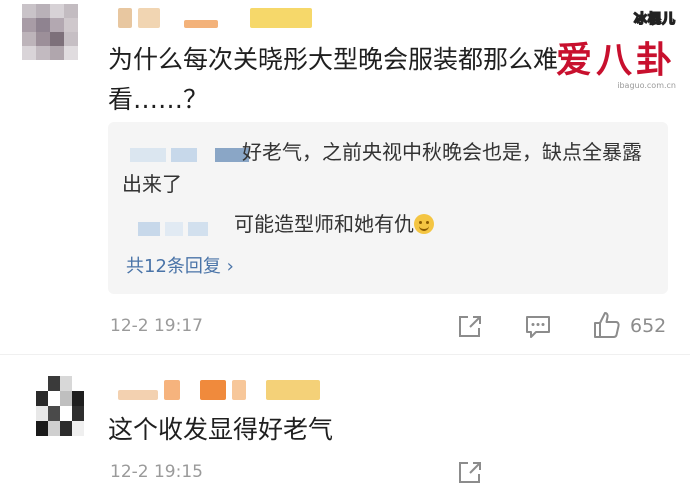  Describe the element at coordinates (333, 79) in the screenshot. I see `comment-text: 为什么每次关晓彤大型晚会服装都那么难看……？` at that location.